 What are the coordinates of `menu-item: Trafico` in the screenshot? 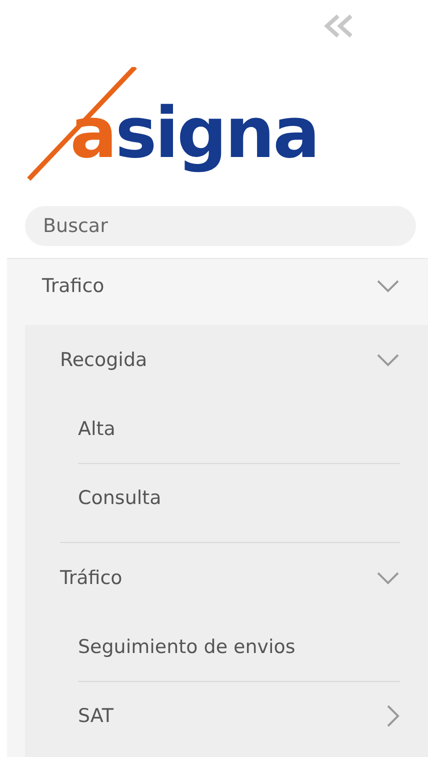 It's located at (217, 292).